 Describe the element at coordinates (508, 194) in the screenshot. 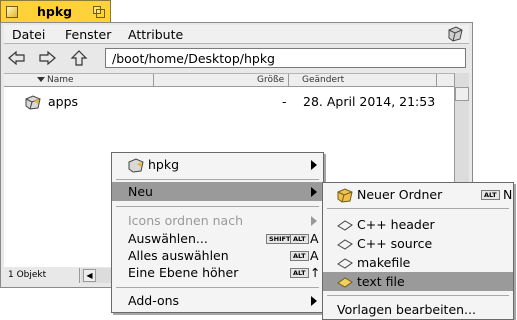

I see `shortcut-key: N` at that location.